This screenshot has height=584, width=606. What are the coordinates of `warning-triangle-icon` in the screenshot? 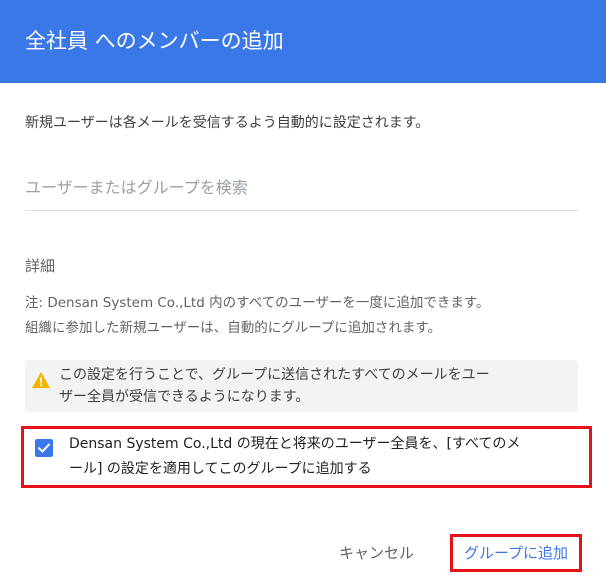 It's located at (41, 380).